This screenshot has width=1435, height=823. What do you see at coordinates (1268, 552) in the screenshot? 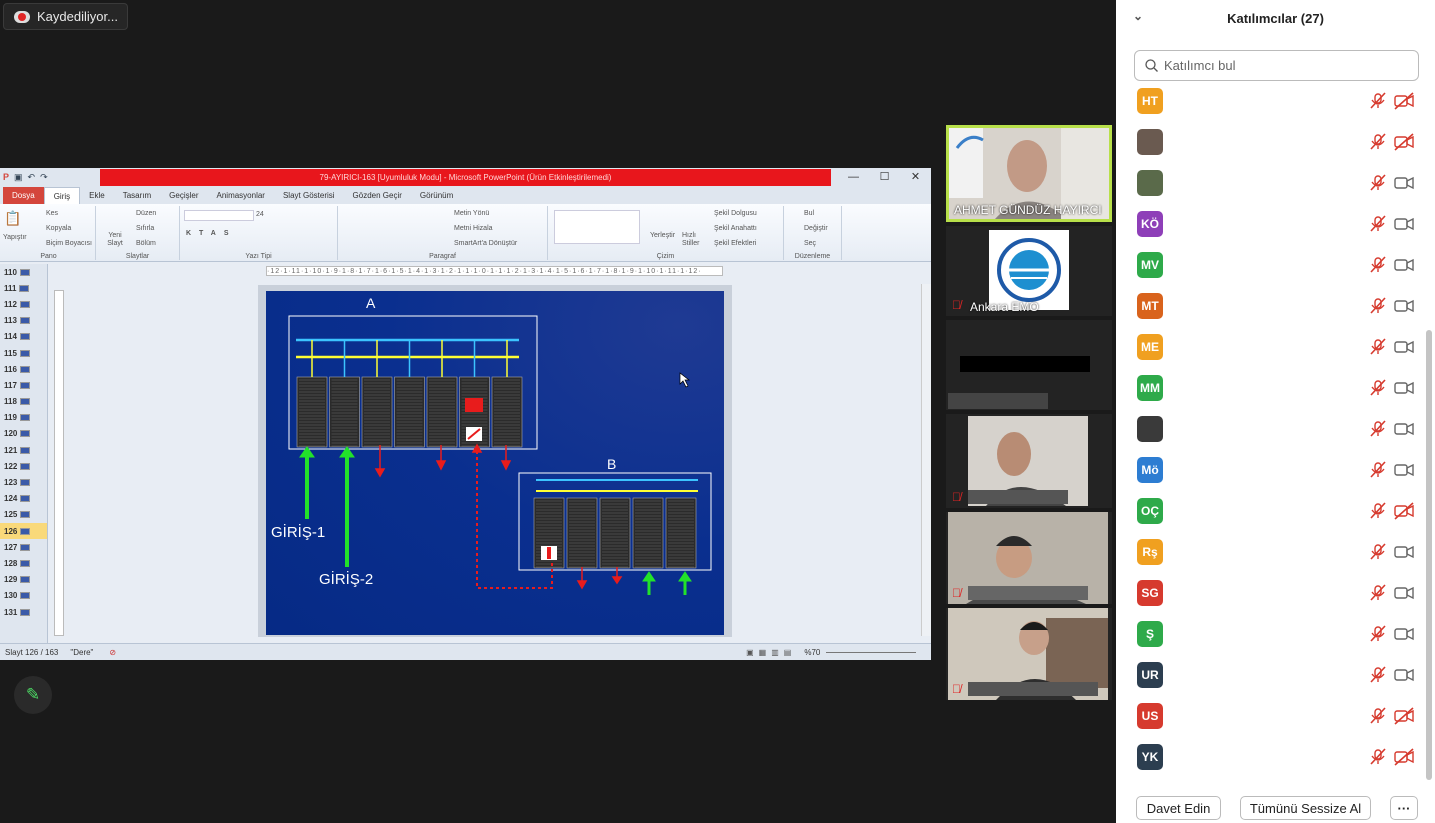
I see `participant-row: Rş` at bounding box center [1268, 552].